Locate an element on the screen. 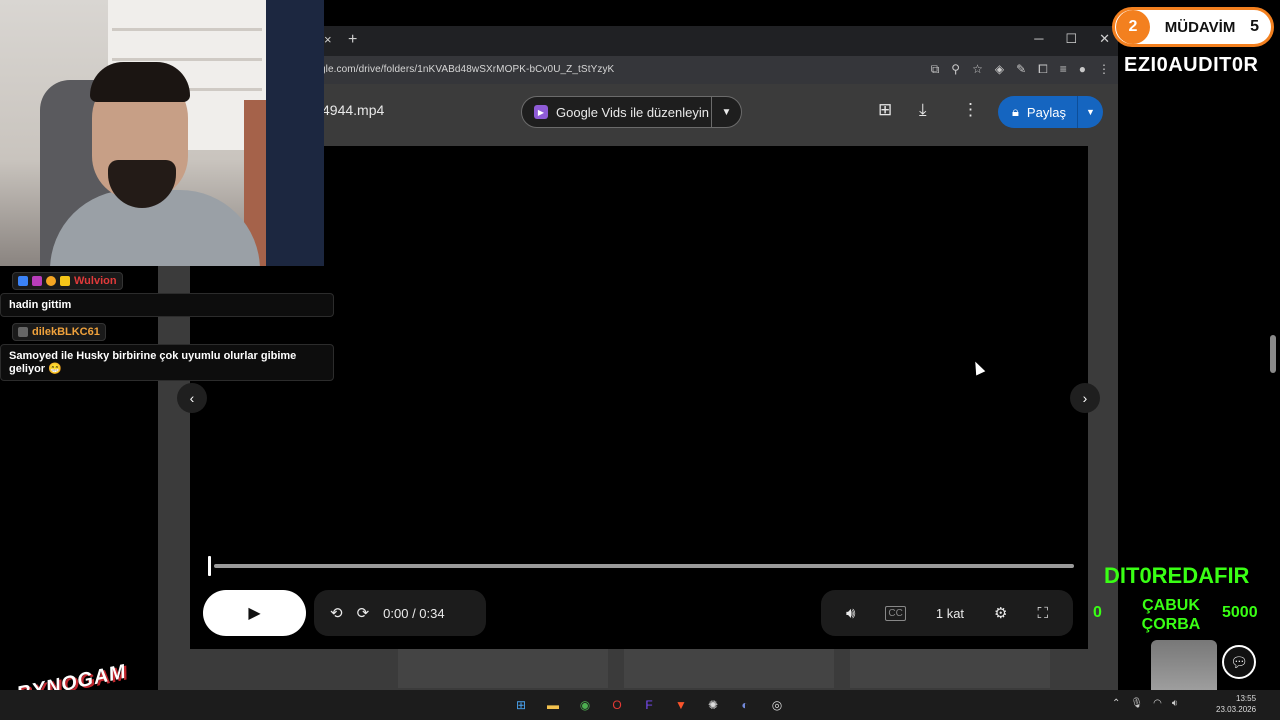 The height and width of the screenshot is (720, 1280). bookmark-star-icon: ☆ is located at coordinates (977, 69).